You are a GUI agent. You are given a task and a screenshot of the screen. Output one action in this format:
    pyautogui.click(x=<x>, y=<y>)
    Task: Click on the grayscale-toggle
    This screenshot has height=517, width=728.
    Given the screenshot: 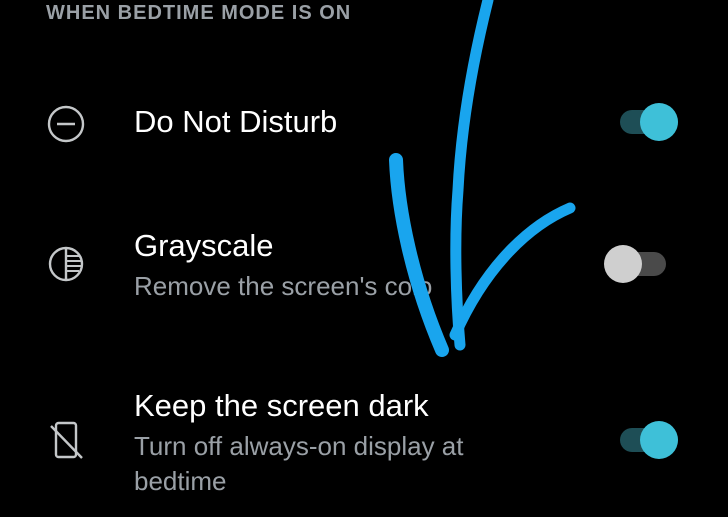 What is the action you would take?
    pyautogui.click(x=635, y=264)
    